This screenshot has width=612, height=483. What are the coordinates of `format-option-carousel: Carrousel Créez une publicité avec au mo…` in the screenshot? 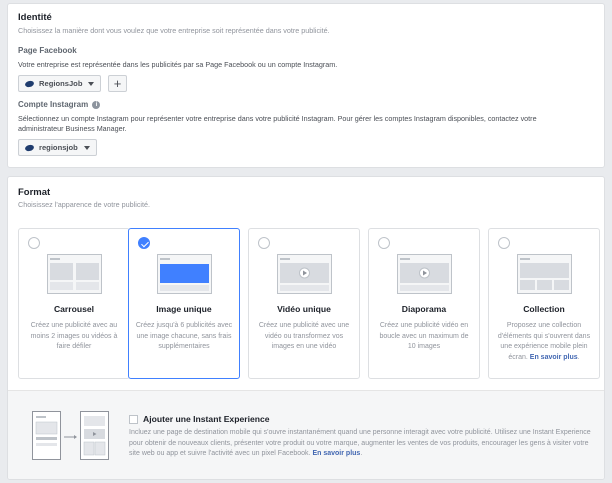 It's located at (74, 303).